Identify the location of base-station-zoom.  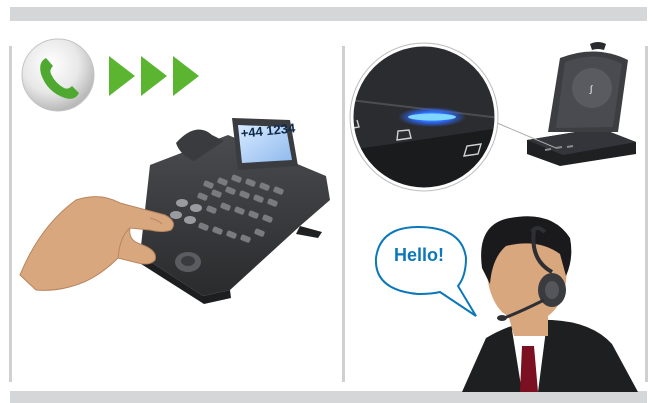
(424, 117).